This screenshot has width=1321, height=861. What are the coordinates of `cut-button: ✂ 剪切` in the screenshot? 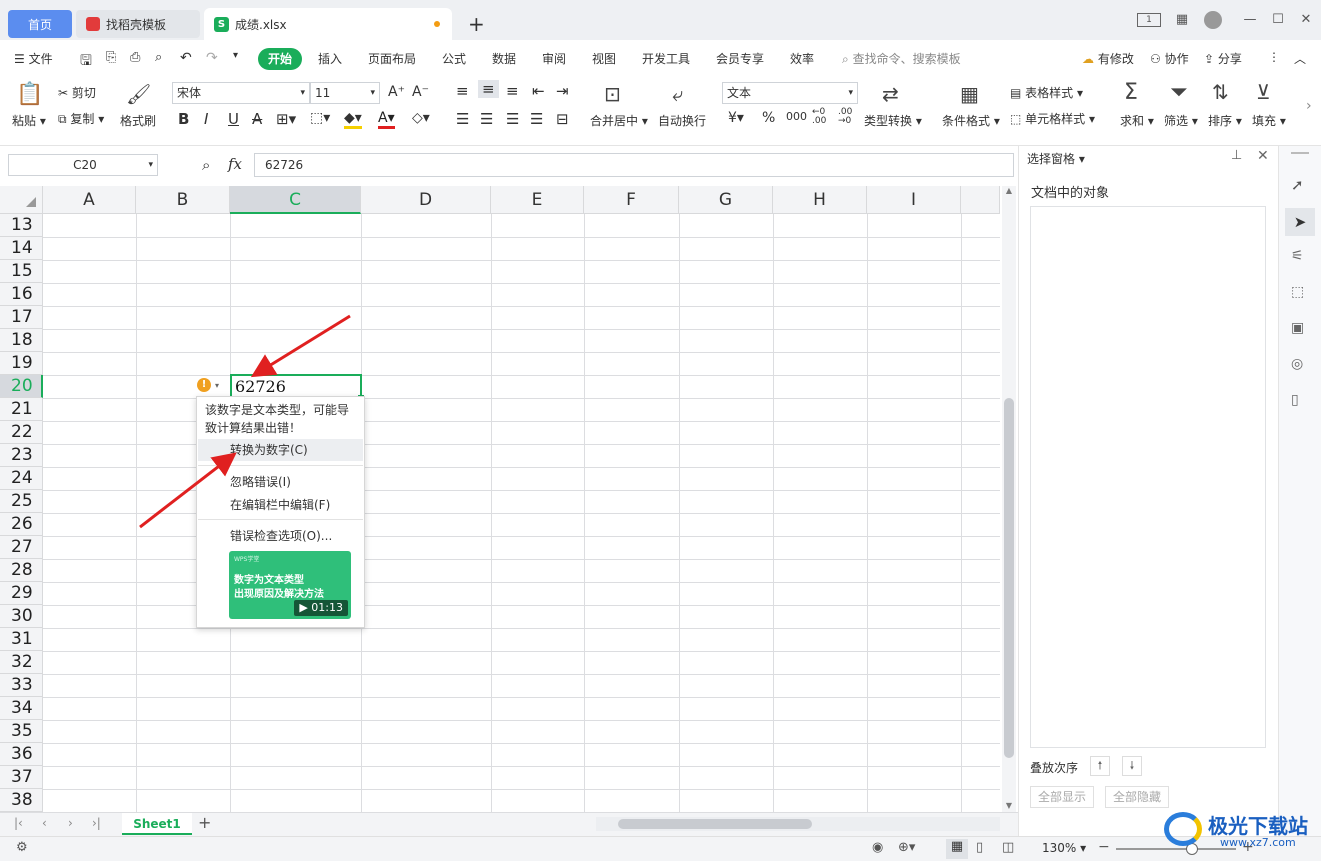 It's located at (77, 92).